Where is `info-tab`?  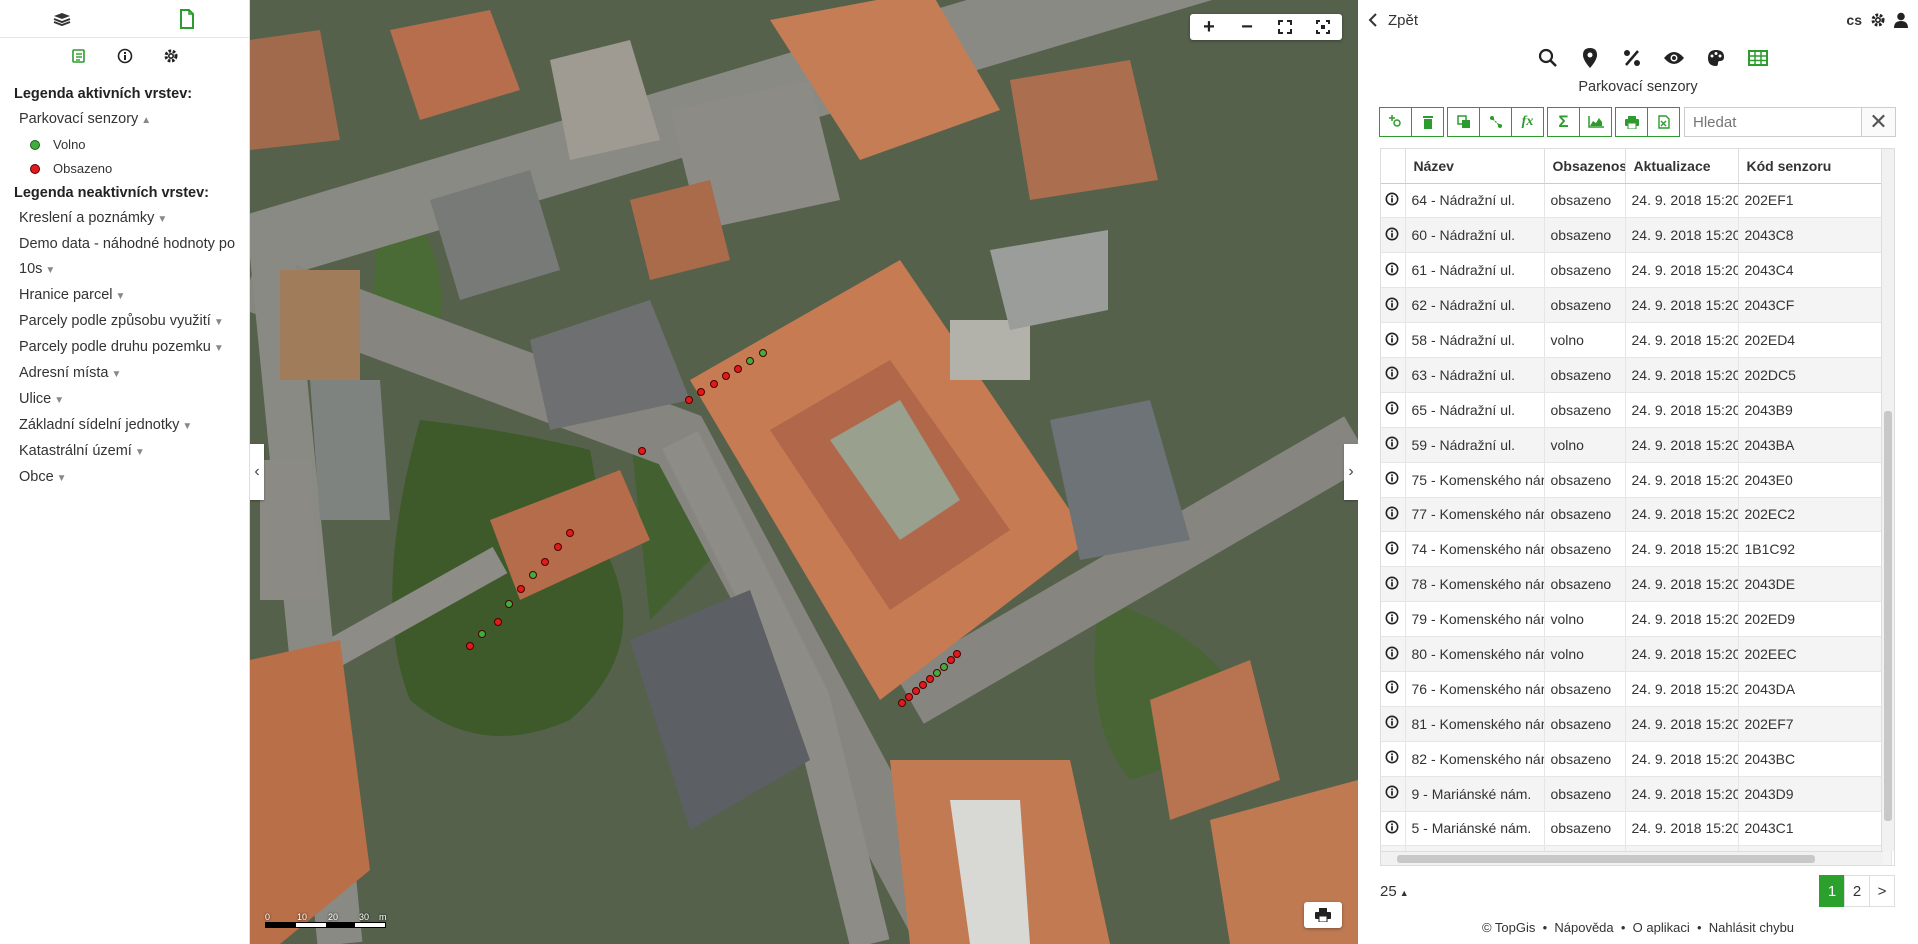 info-tab is located at coordinates (125, 57).